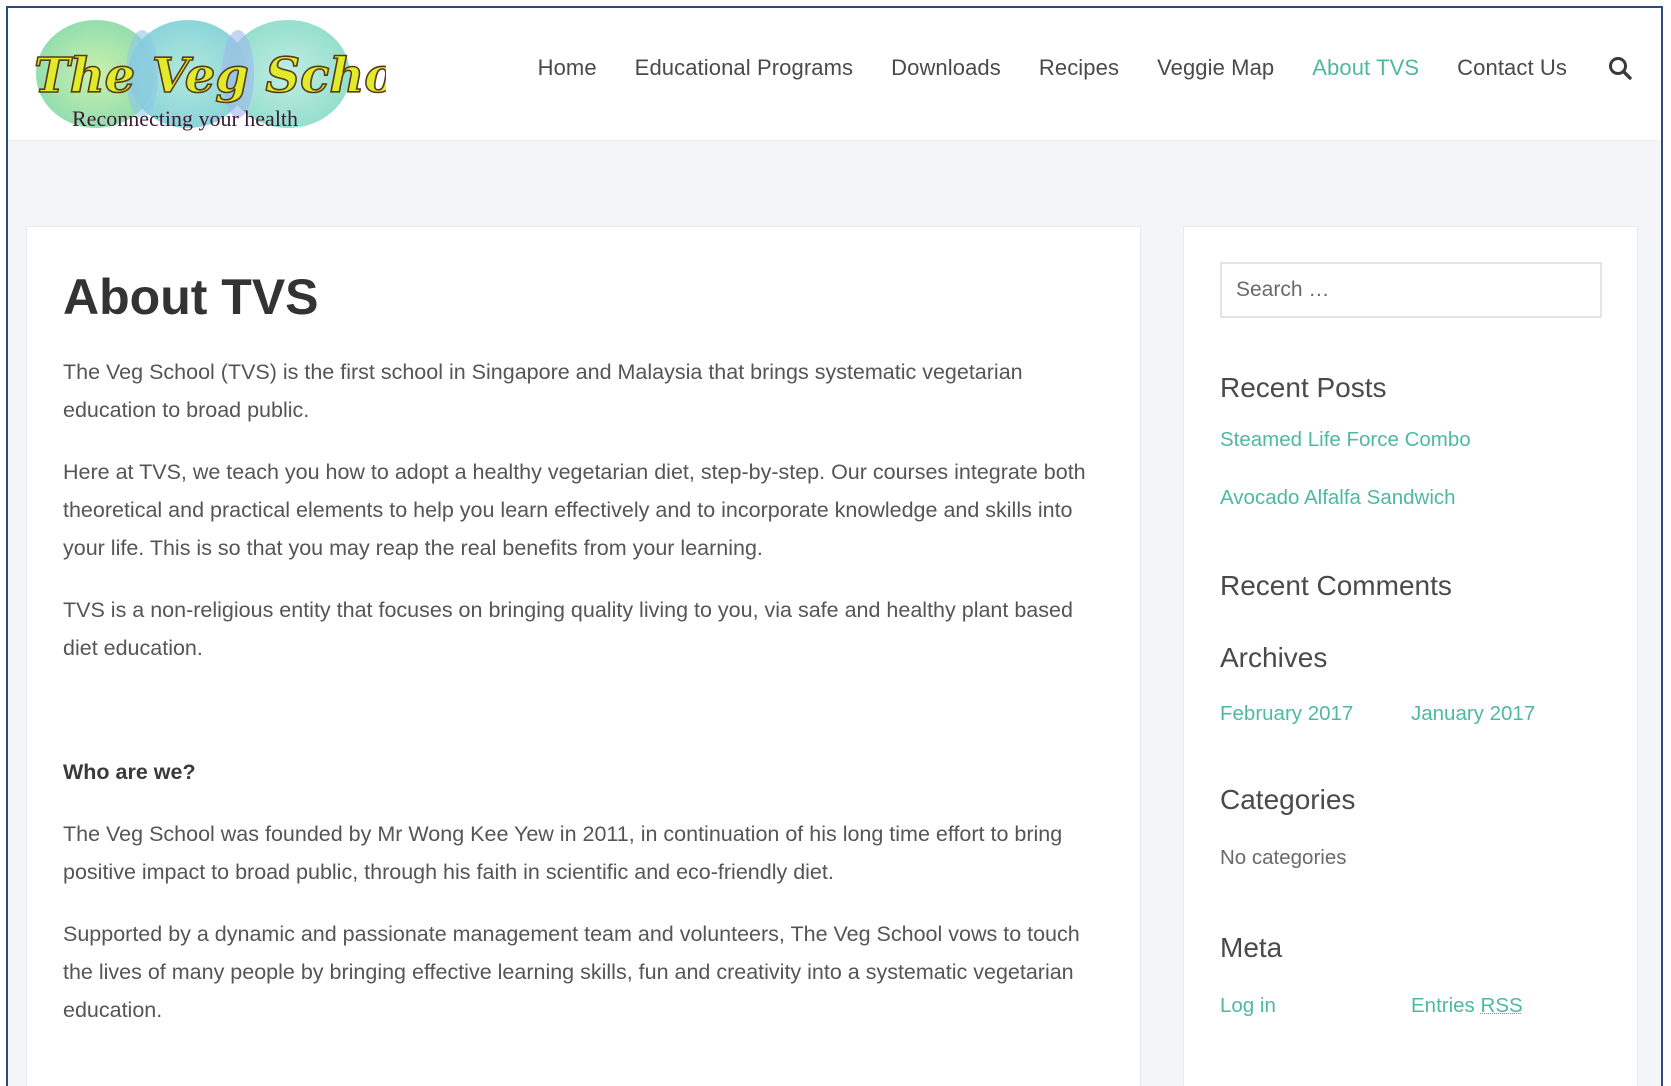 Image resolution: width=1671 pixels, height=1086 pixels. I want to click on entries-label: Entries, so click(1443, 1005).